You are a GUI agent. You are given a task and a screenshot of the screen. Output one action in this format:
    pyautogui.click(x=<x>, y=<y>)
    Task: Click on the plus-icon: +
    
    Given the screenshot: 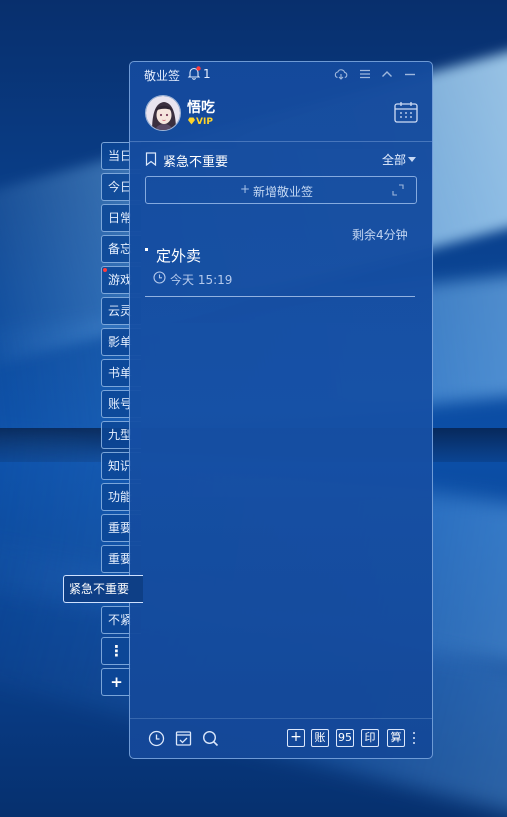 What is the action you would take?
    pyautogui.click(x=245, y=189)
    